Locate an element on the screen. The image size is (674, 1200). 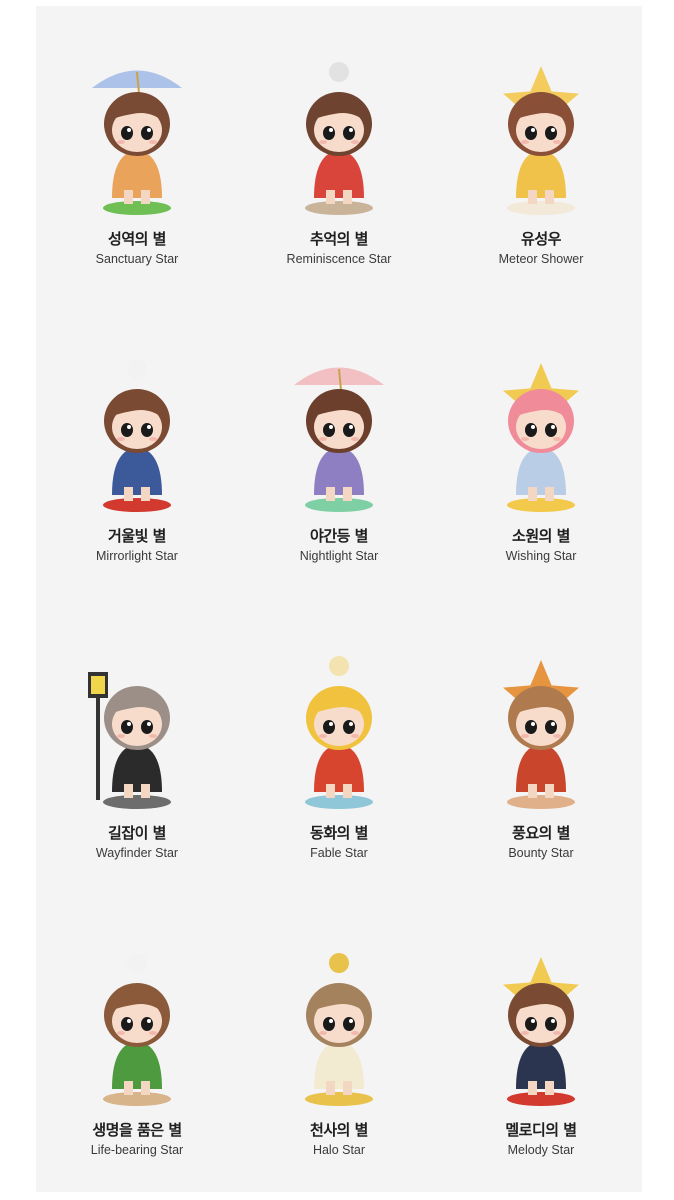
figure-name-english: Fable Star is located at coordinates (339, 853).